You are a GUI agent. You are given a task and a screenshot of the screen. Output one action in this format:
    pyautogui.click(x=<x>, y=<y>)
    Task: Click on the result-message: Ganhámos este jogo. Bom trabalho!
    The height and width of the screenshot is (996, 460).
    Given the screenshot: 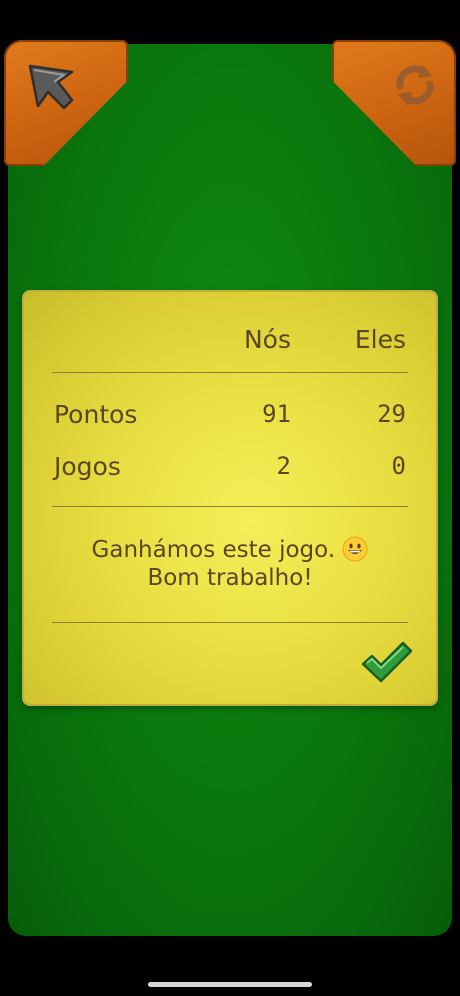 What is the action you would take?
    pyautogui.click(x=230, y=564)
    